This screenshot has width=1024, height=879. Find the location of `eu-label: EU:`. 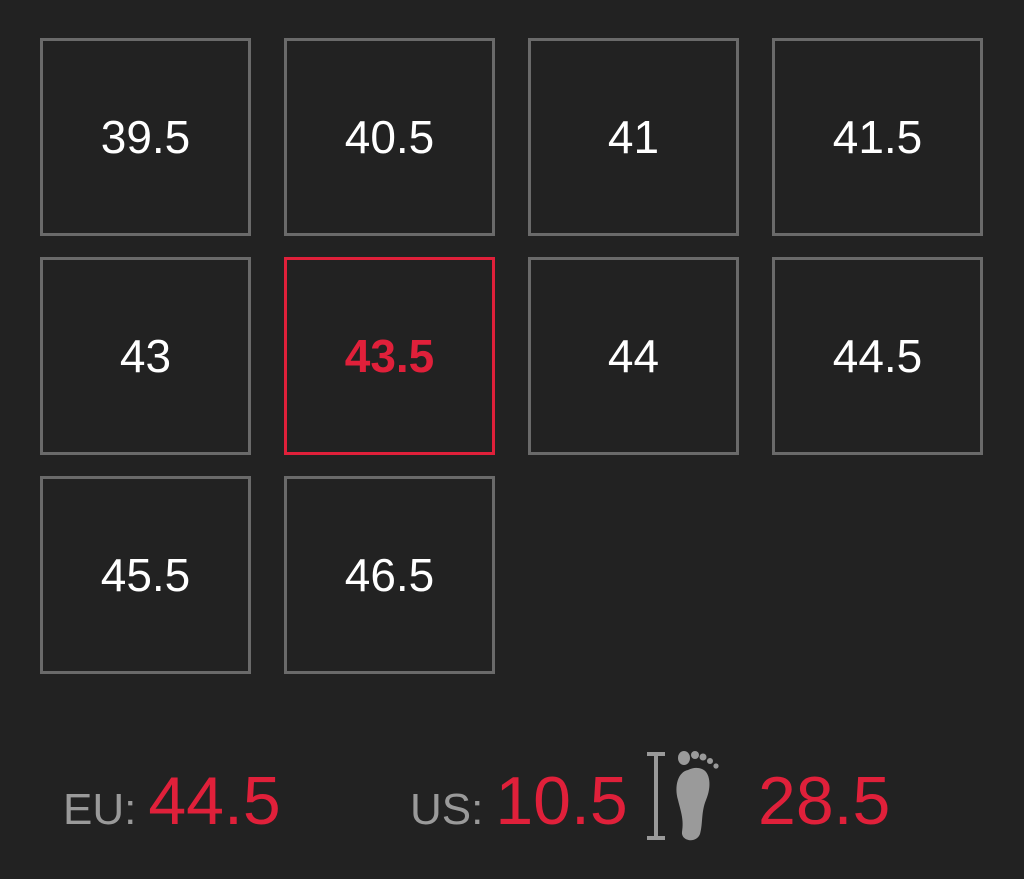

eu-label: EU: is located at coordinates (100, 809).